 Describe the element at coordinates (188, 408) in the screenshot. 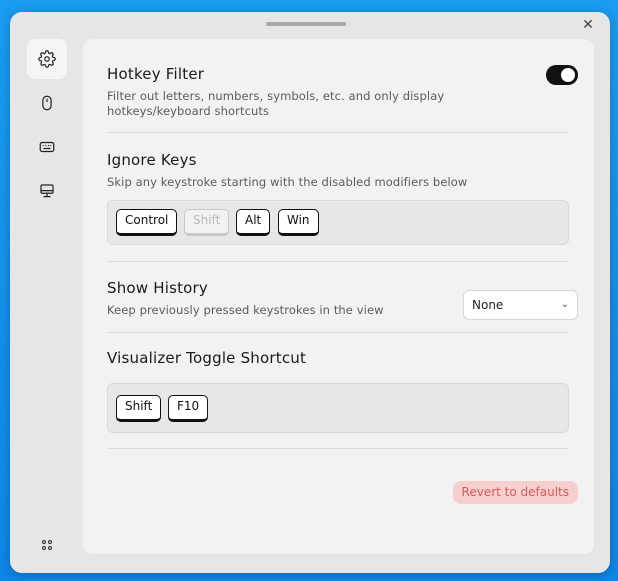

I see `key-f10: F10` at that location.